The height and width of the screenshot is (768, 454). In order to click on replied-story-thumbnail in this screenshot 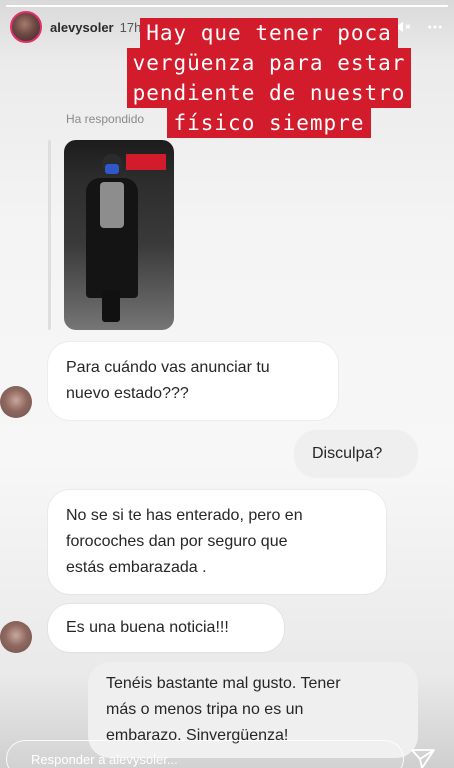, I will do `click(119, 235)`.